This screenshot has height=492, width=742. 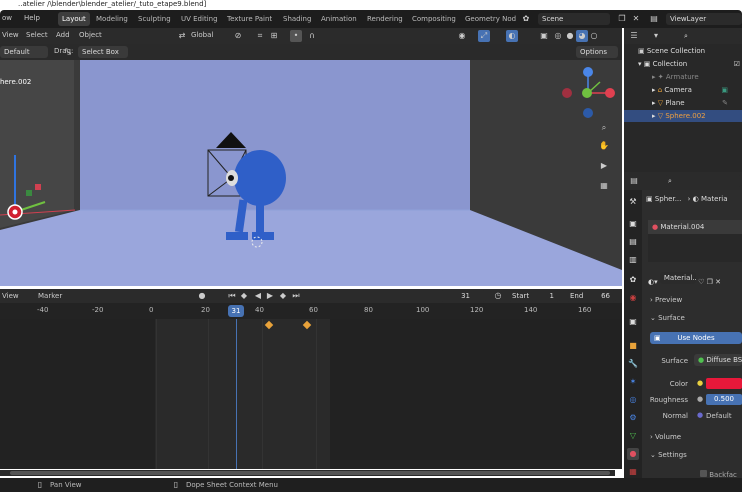 What do you see at coordinates (636, 19) in the screenshot?
I see `remove-scene-icon: ✕` at bounding box center [636, 19].